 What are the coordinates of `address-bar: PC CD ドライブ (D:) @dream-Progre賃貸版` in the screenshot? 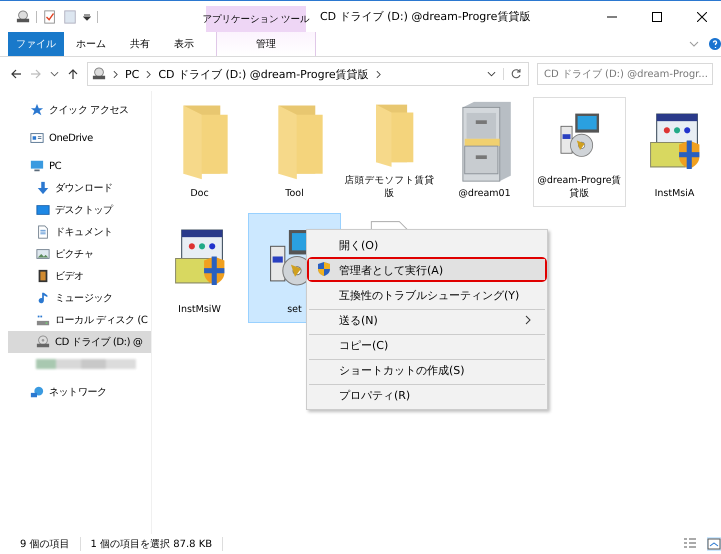 It's located at (308, 74).